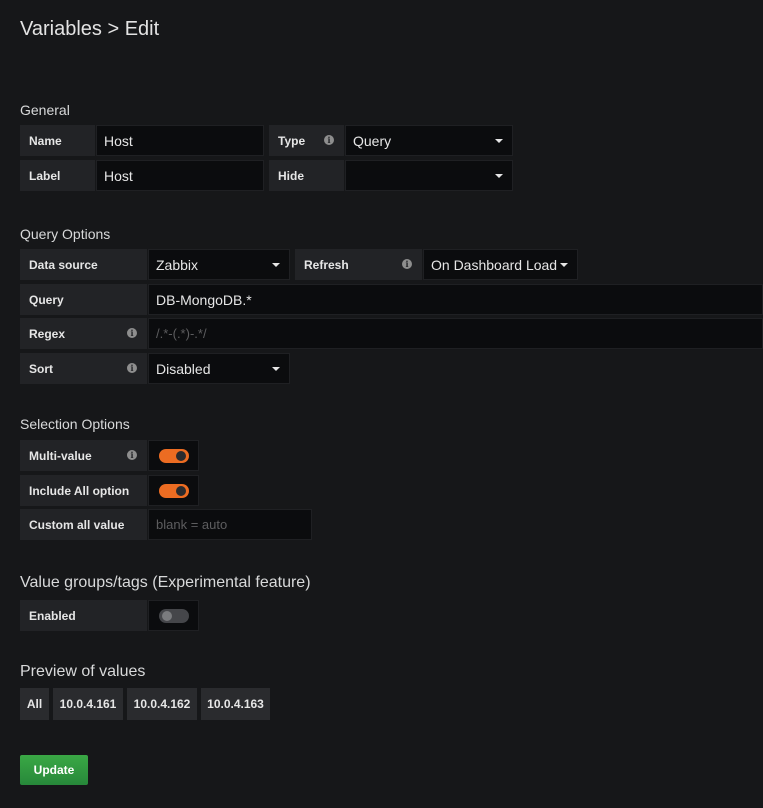  Describe the element at coordinates (455, 333) in the screenshot. I see `regex-input: /.*-(.*)-.*/` at that location.